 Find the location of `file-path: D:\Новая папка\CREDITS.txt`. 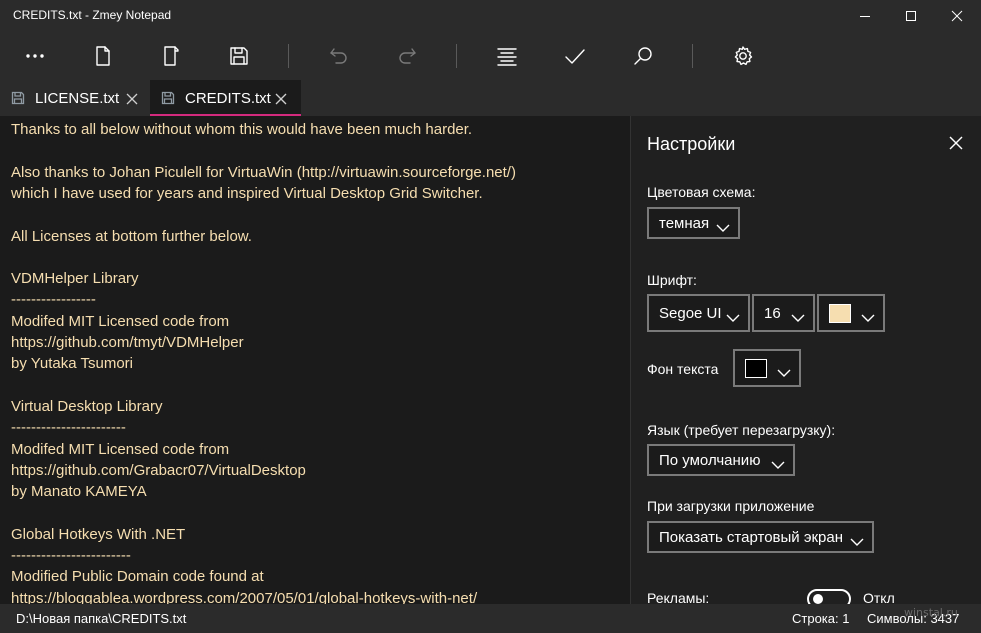

file-path: D:\Новая папка\CREDITS.txt is located at coordinates (101, 618).